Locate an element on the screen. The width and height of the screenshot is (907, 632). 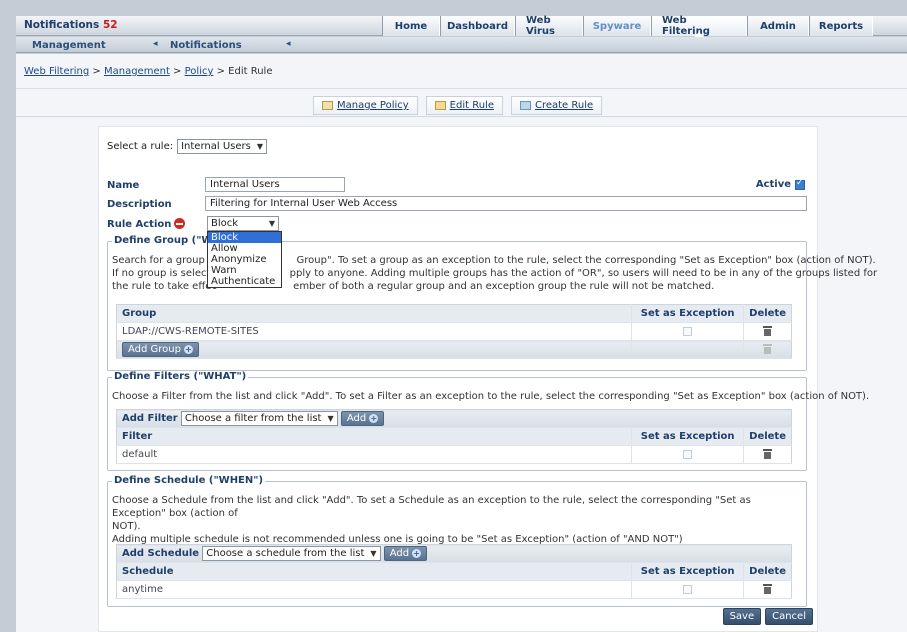
col-set-as-exception: Set as Exception is located at coordinates (687, 436).